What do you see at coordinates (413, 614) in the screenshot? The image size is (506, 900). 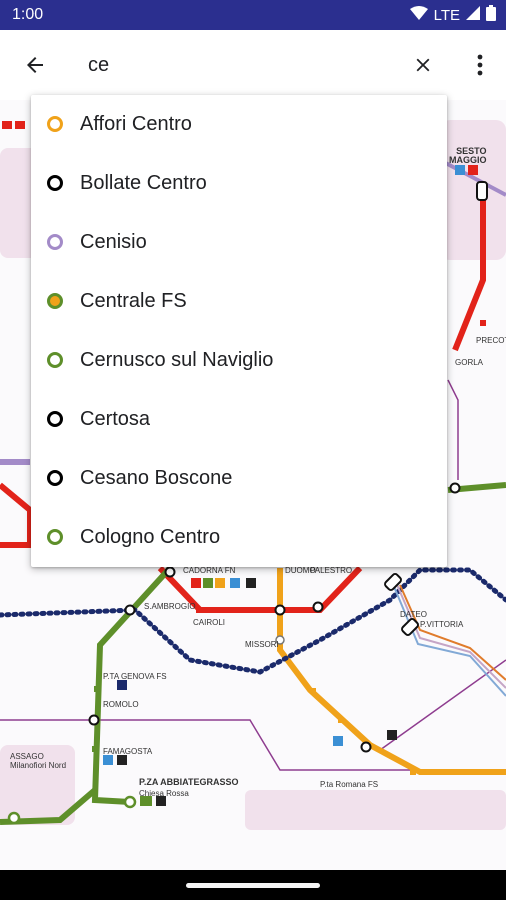 I see `map-label-dateo: DATEO` at bounding box center [413, 614].